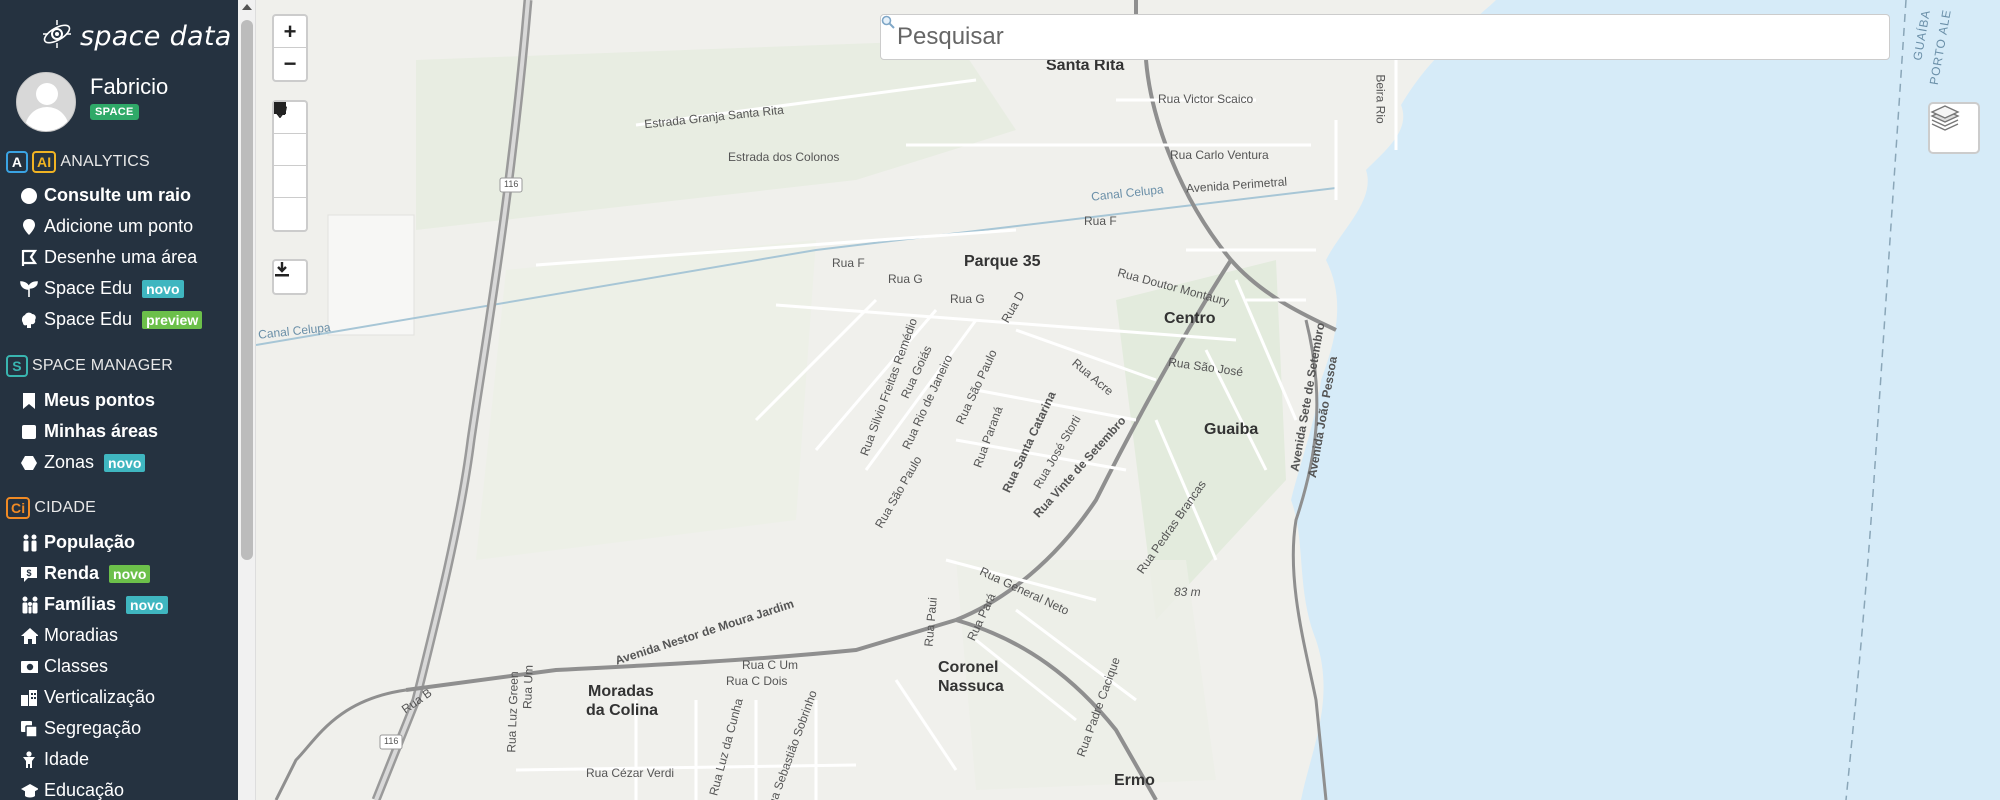  Describe the element at coordinates (83, 462) in the screenshot. I see `nav-zonas: Zonas novo` at that location.